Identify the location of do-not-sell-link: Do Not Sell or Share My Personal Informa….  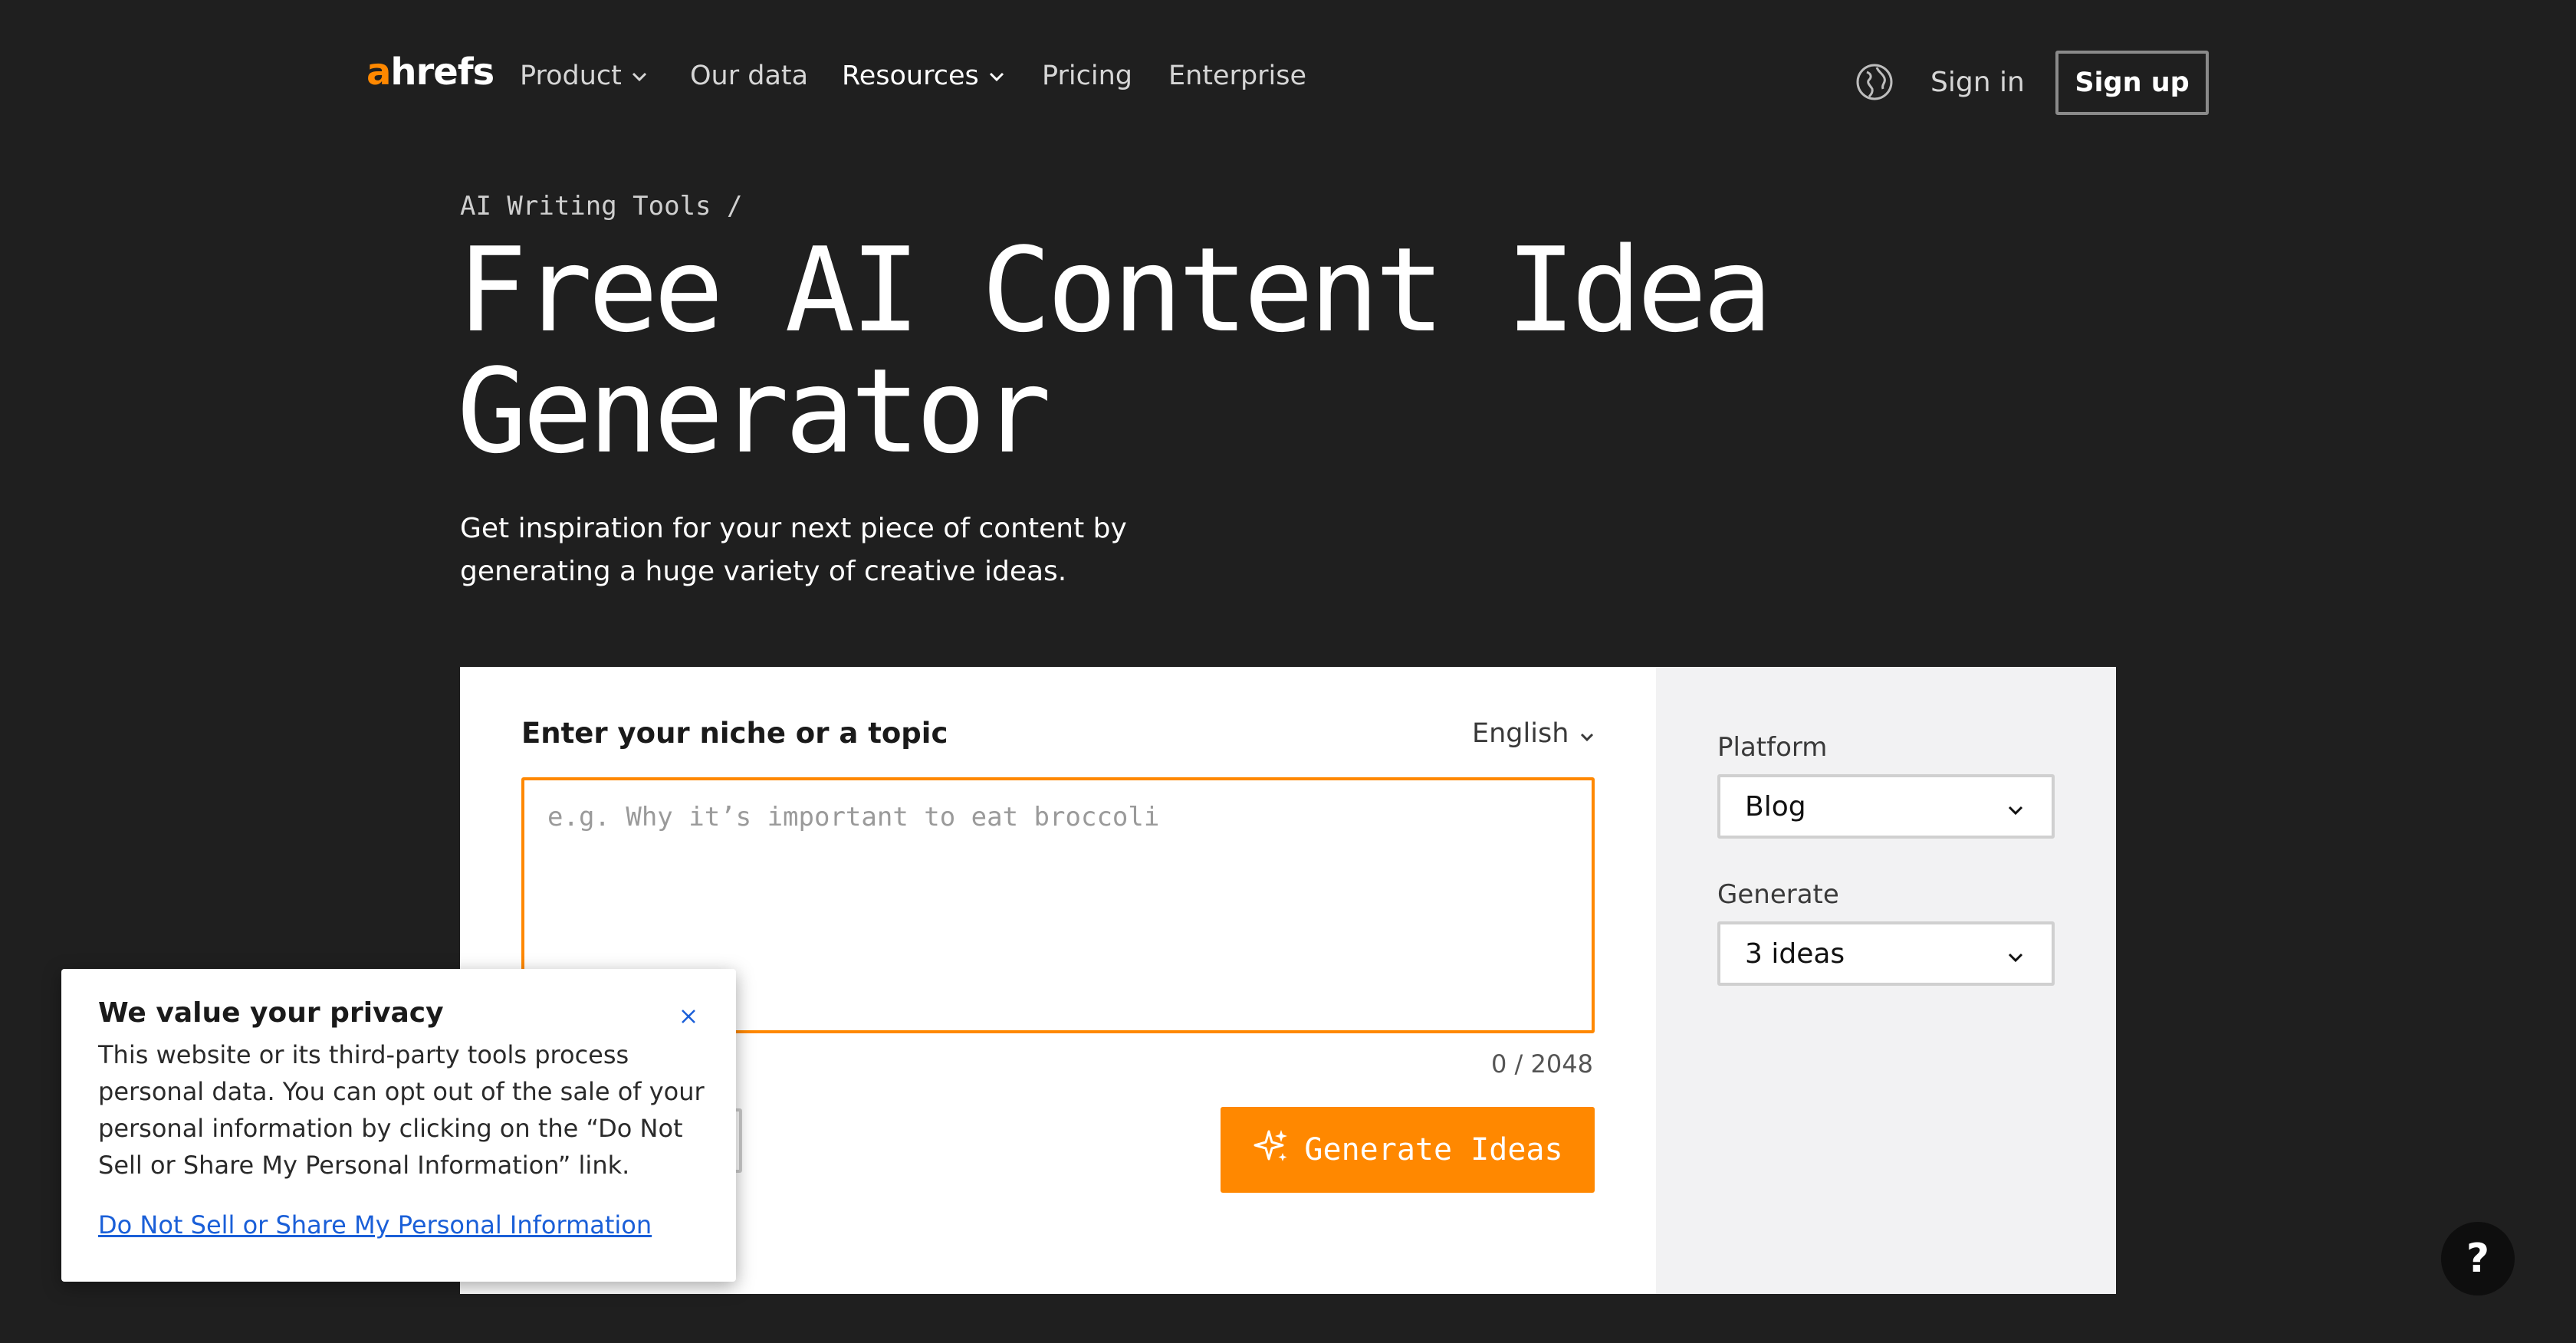
(375, 1225).